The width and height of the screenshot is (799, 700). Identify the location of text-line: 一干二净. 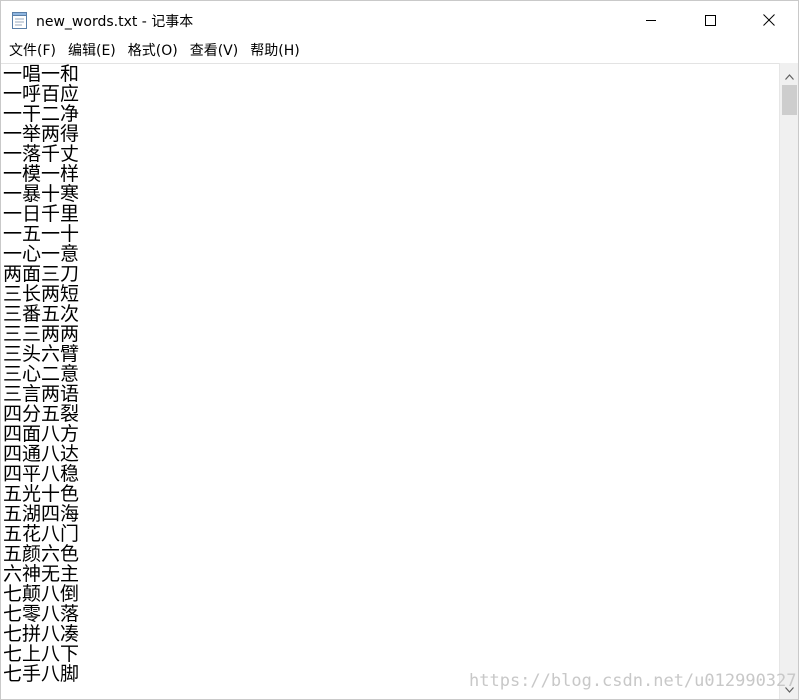
(41, 114).